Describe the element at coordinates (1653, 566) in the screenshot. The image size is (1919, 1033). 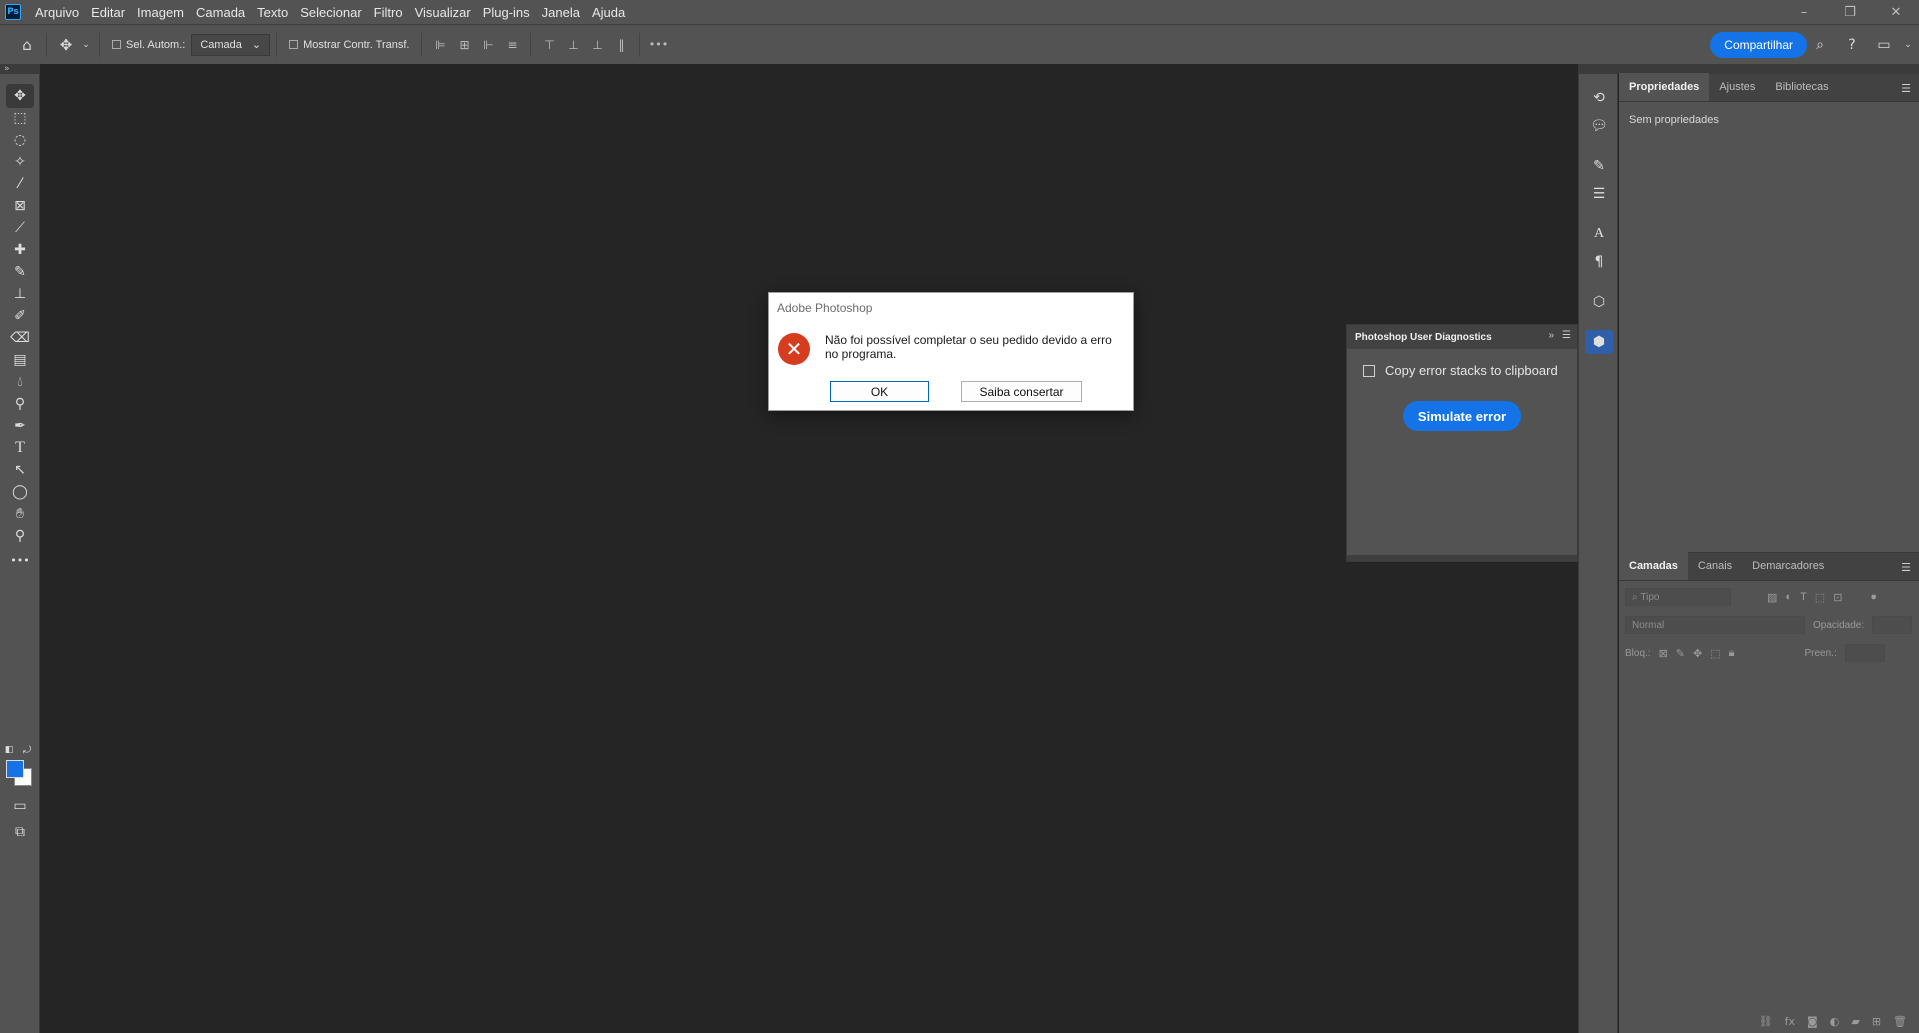
I see `tab-camadas: Camadas` at that location.